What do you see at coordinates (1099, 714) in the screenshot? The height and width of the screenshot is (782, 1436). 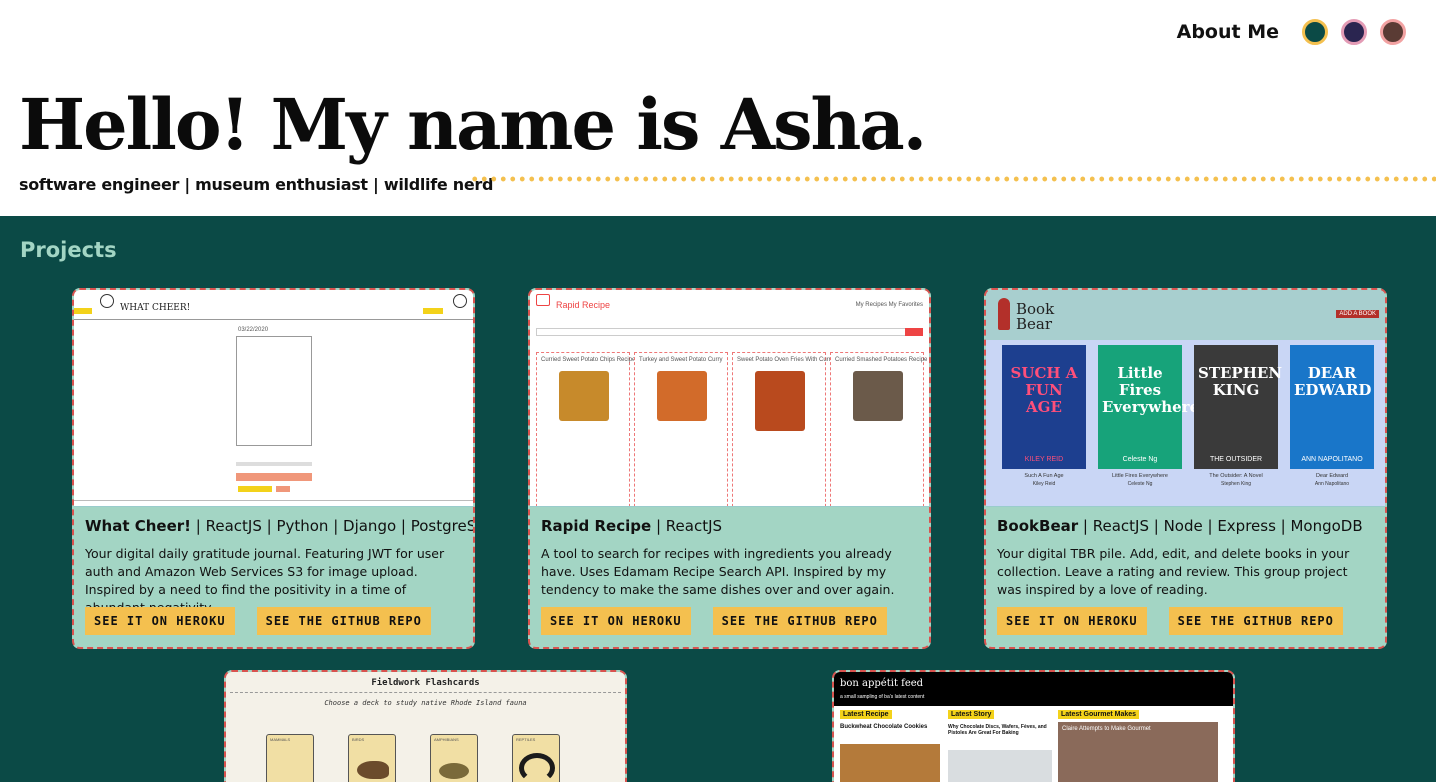 I see `ba-column-label: Latest Gourmet Makes` at bounding box center [1099, 714].